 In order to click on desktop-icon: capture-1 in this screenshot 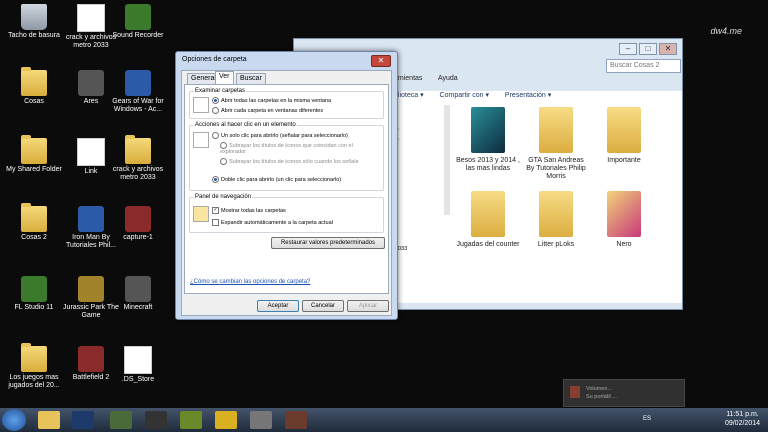, I will do `click(138, 224)`.